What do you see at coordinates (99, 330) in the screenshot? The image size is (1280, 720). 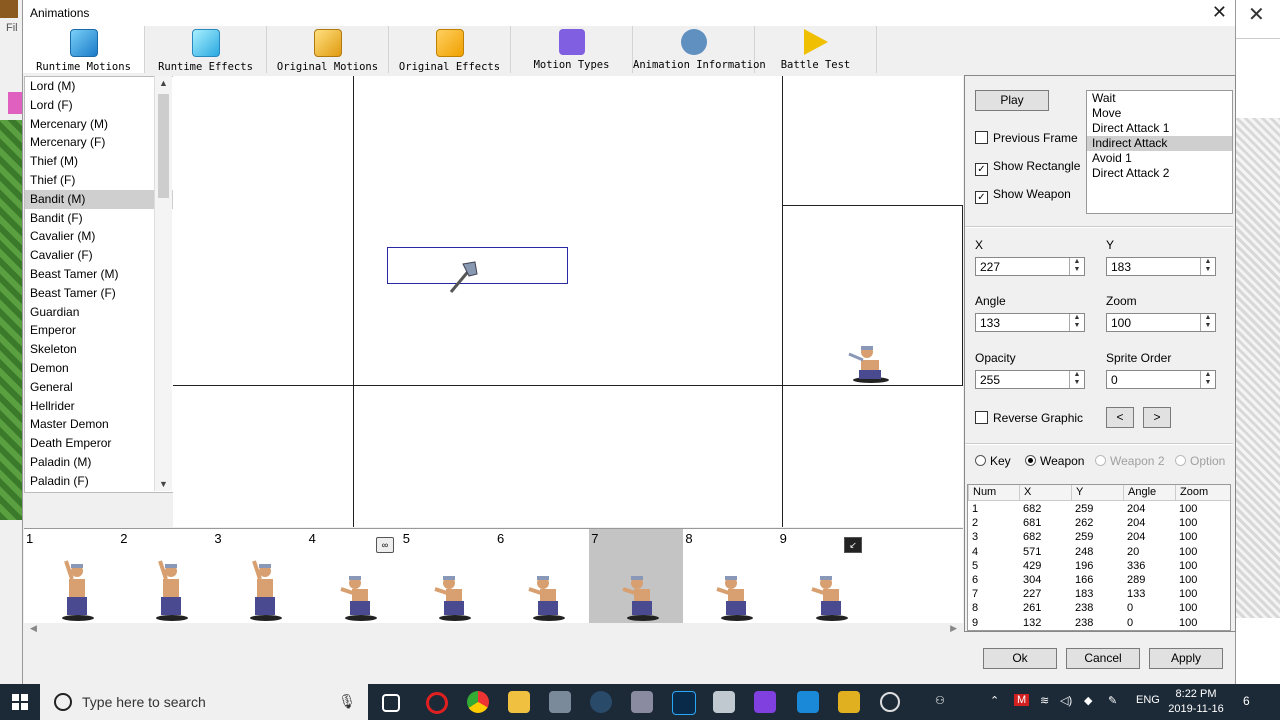 I see `class-list-item: Emperor` at bounding box center [99, 330].